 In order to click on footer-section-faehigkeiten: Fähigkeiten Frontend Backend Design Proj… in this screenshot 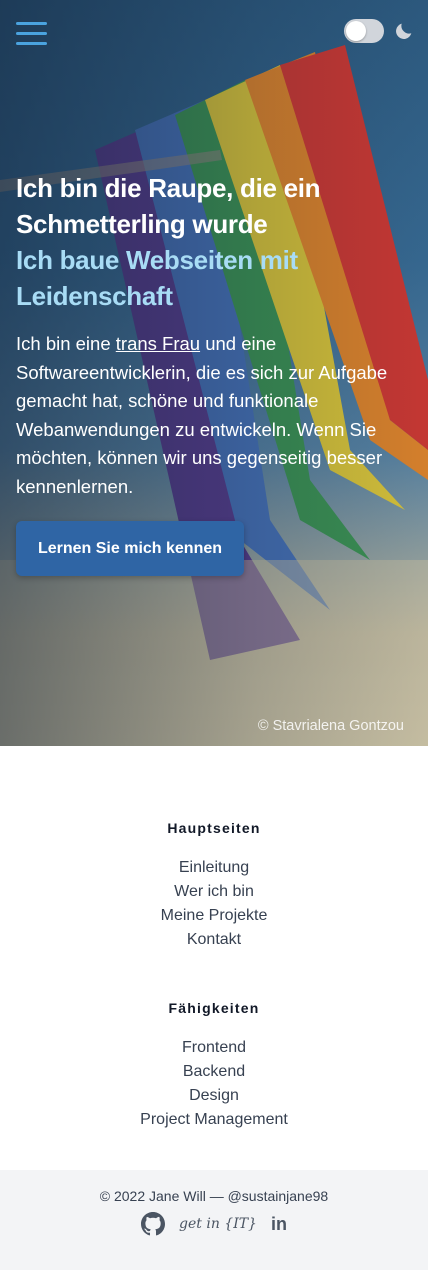, I will do `click(214, 1066)`.